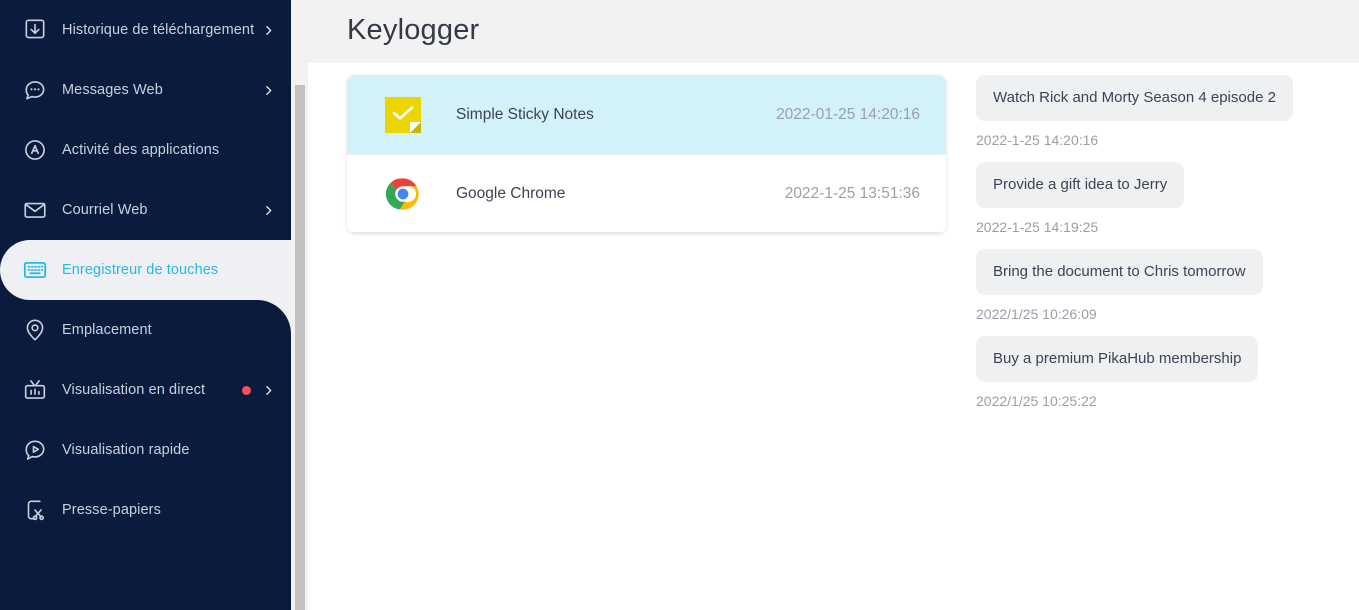 This screenshot has width=1359, height=610. I want to click on keystroke-timestamp: 2022/1/25 10:26:09, so click(1036, 314).